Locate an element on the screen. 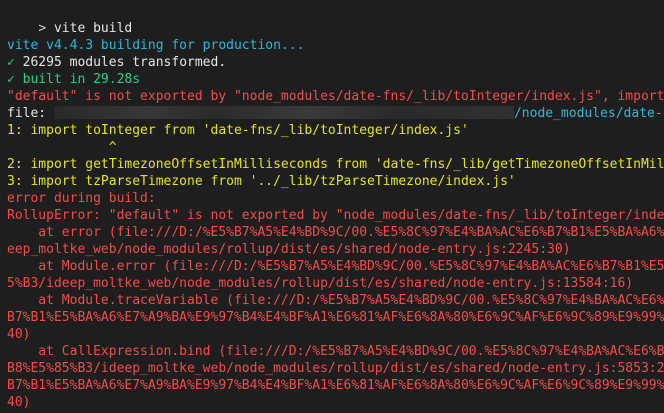 This screenshot has width=664, height=413. modules-transformed-line: ✓ 26295 modules transformed. is located at coordinates (116, 62).